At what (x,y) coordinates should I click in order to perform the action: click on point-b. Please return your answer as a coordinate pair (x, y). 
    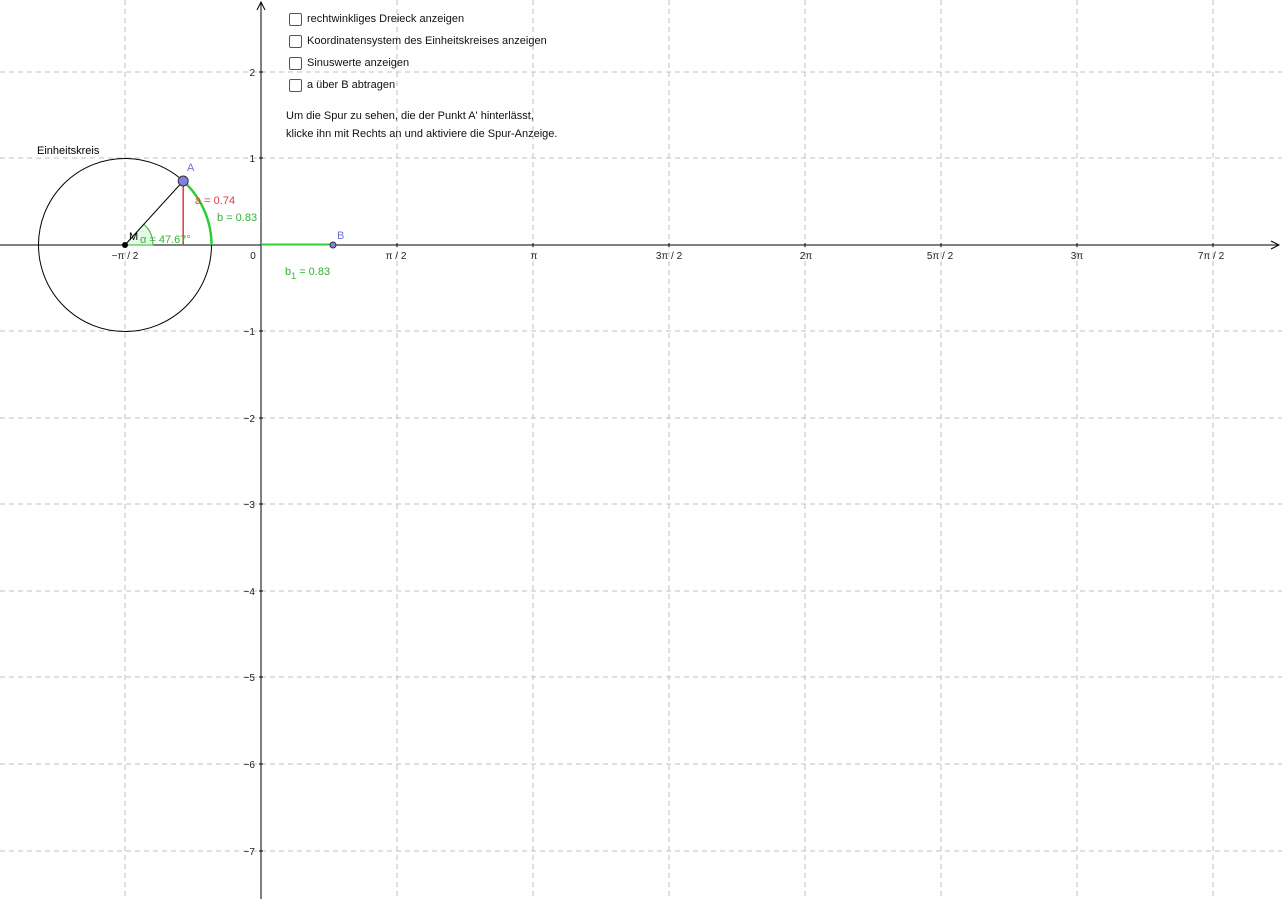
    Looking at the image, I should click on (333, 245).